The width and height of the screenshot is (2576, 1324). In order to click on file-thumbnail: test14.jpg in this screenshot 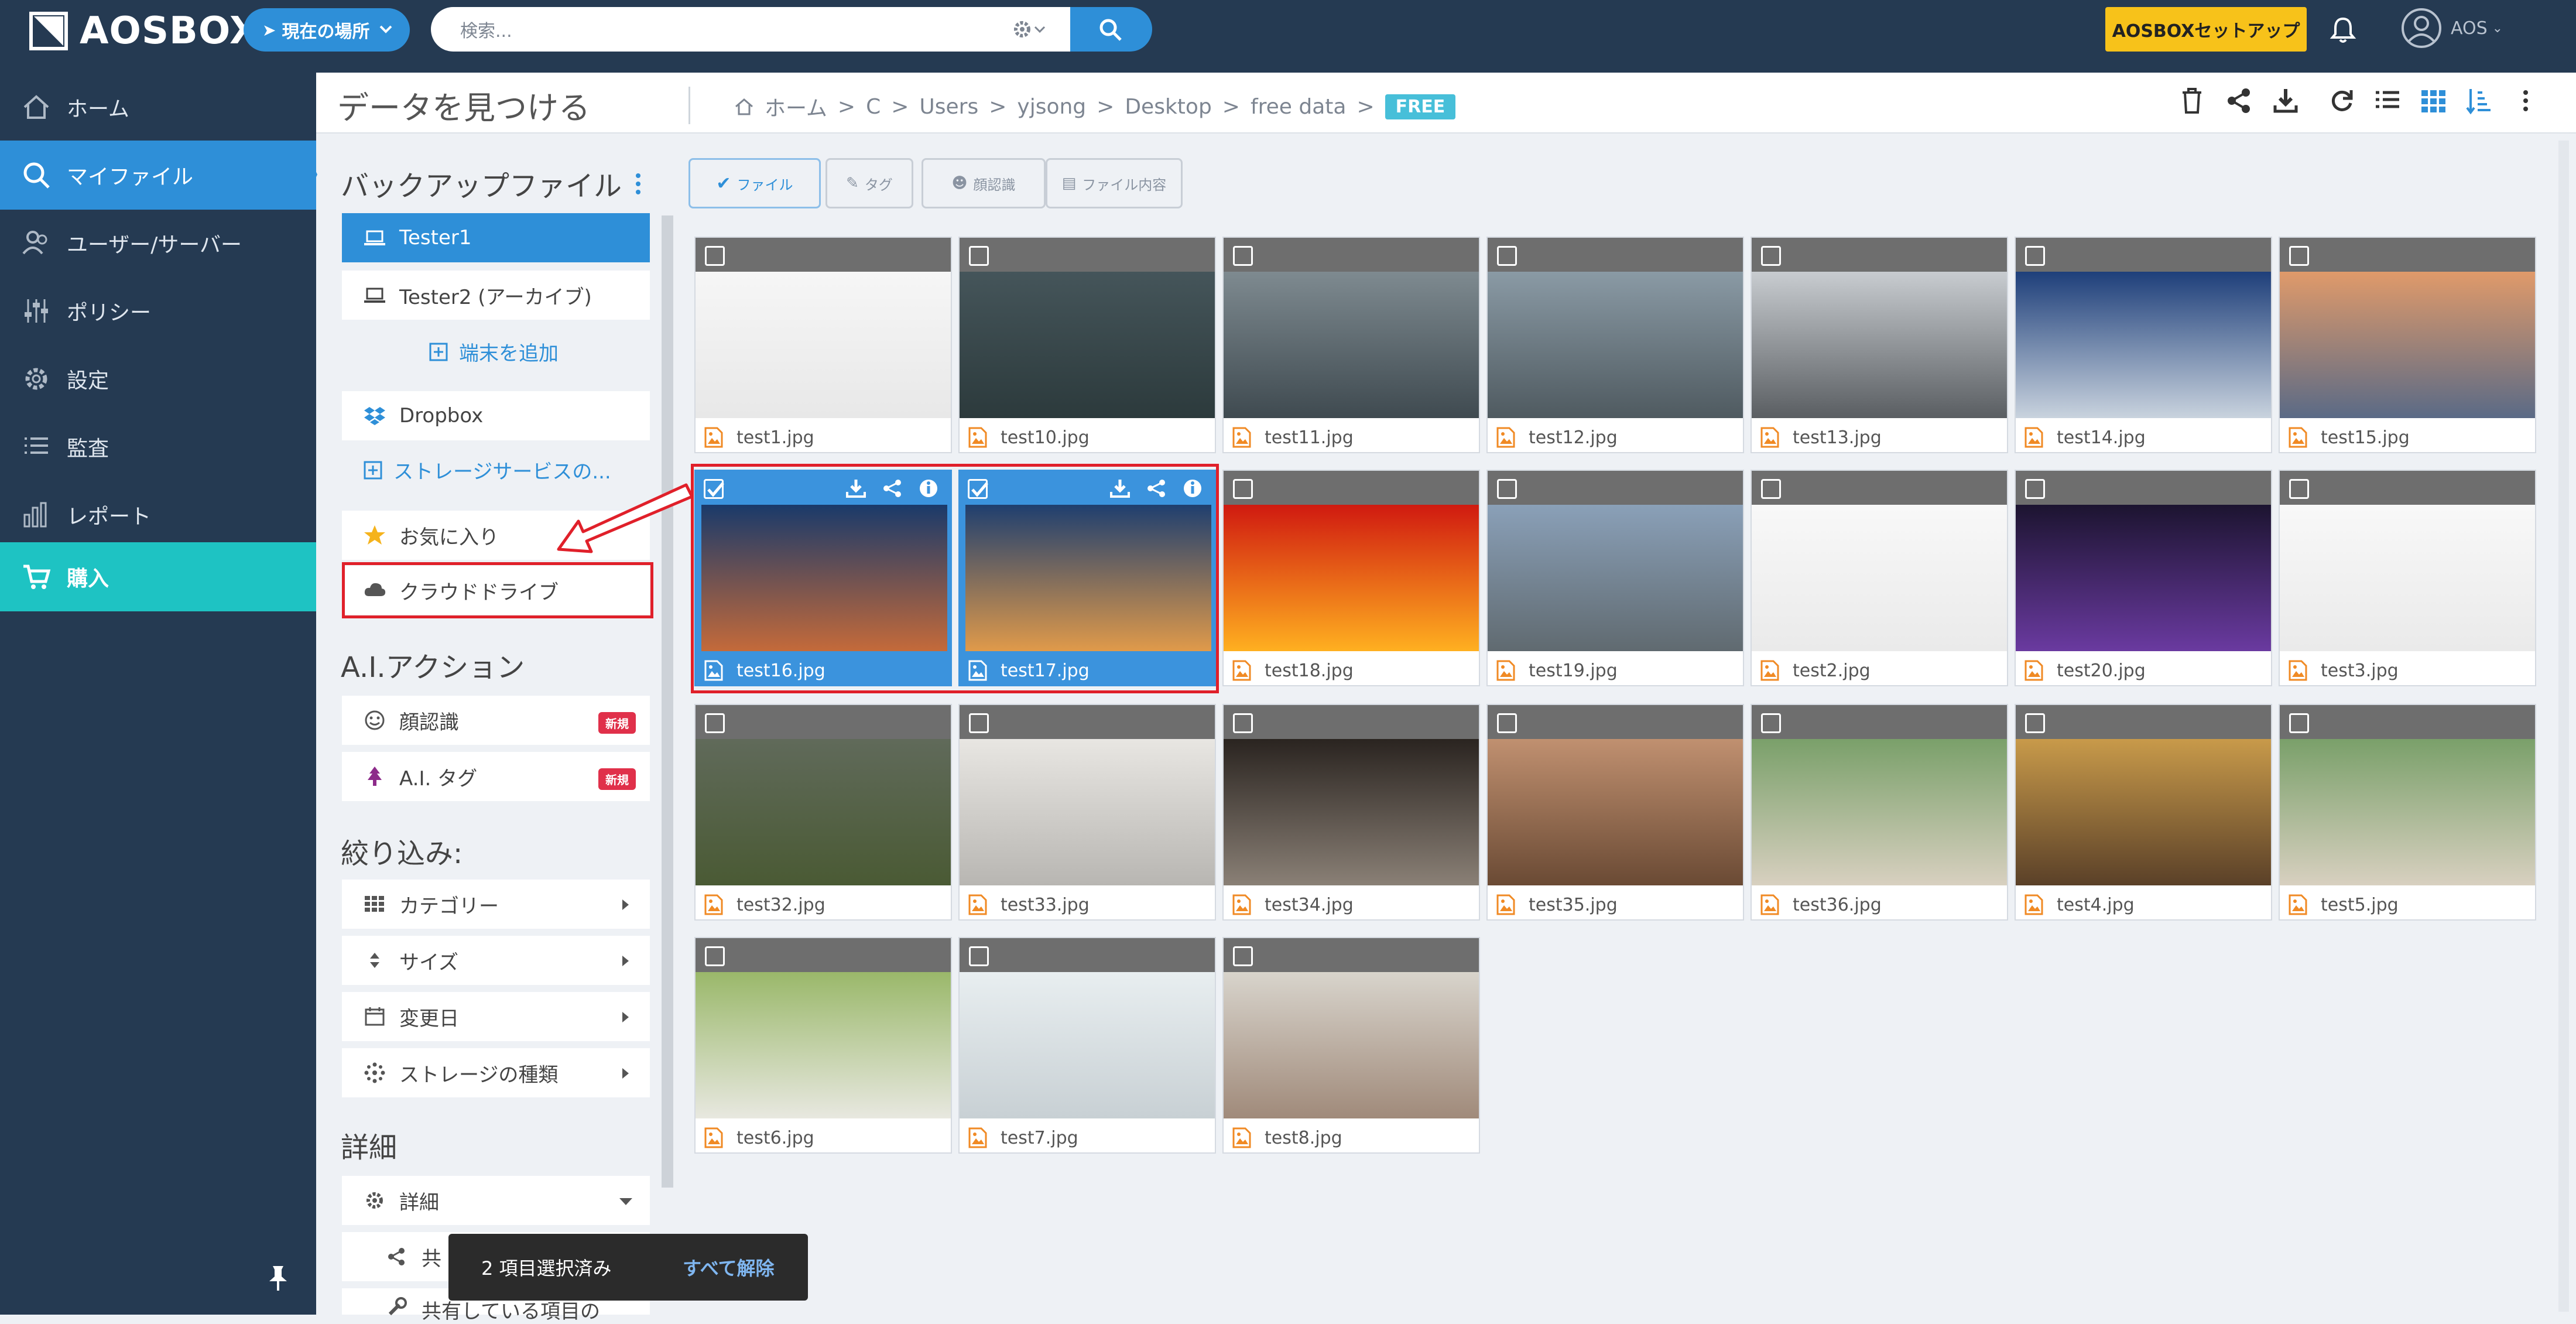, I will do `click(2143, 345)`.